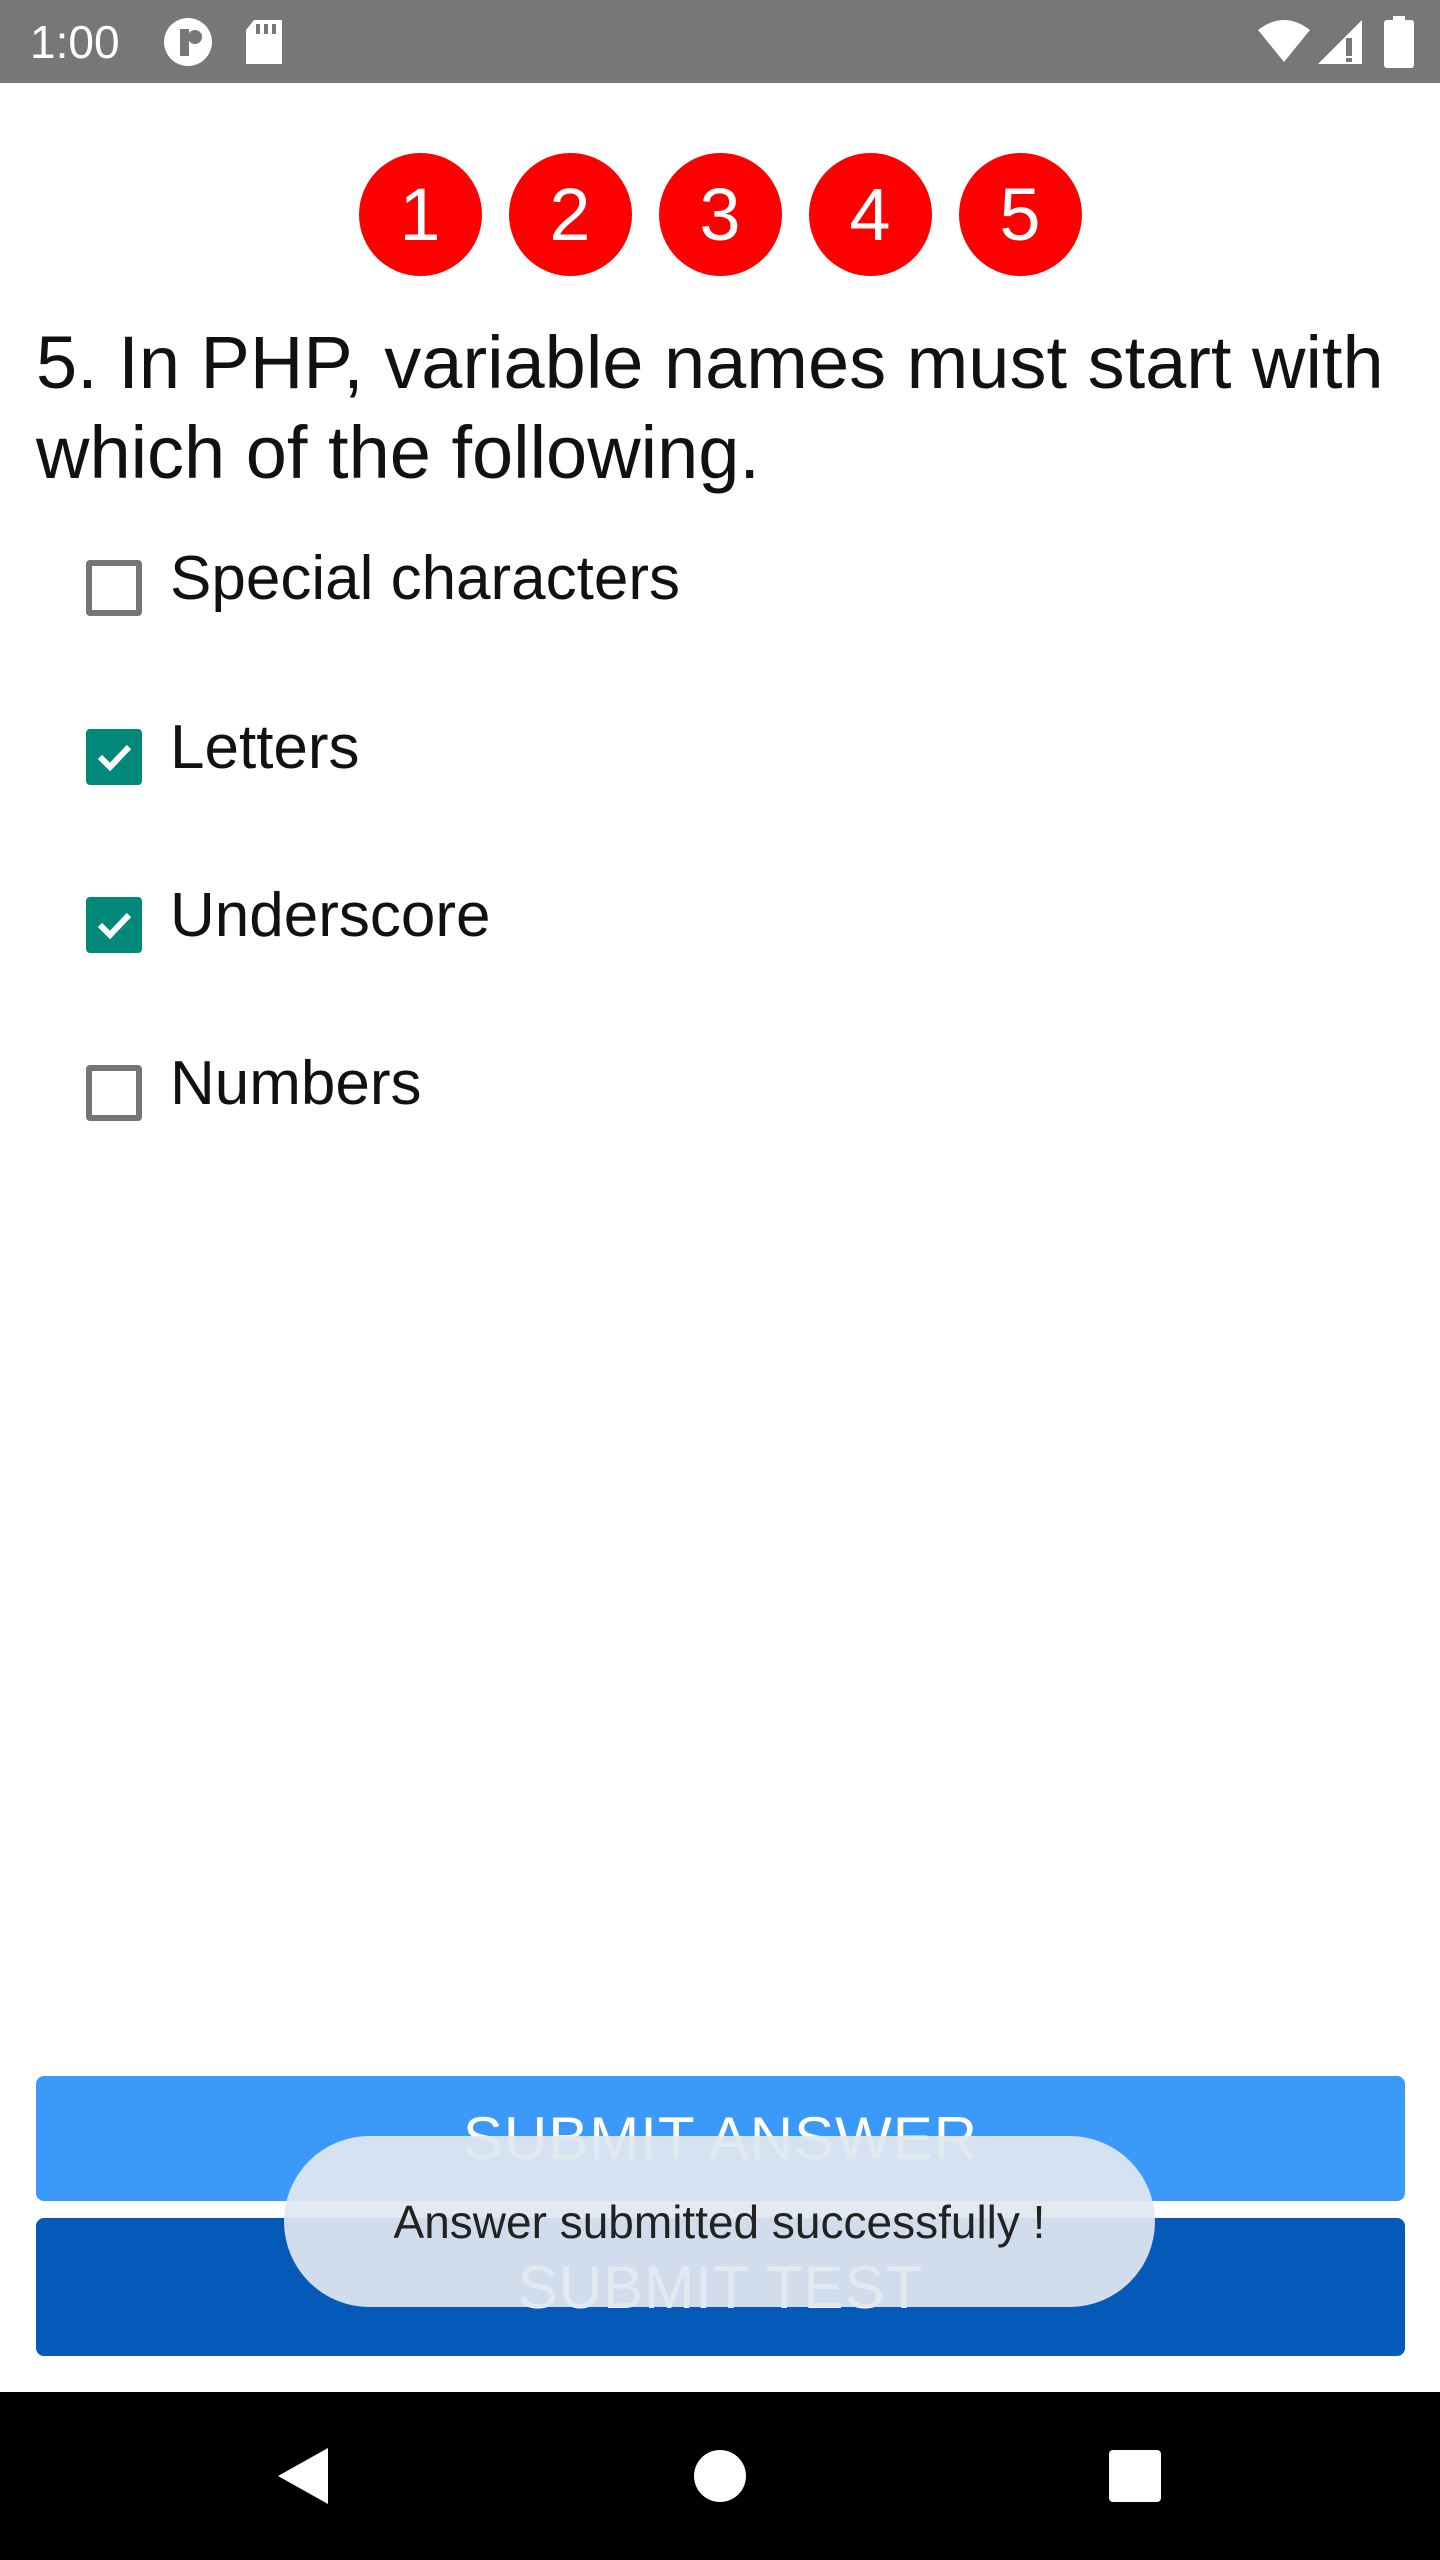 Image resolution: width=1440 pixels, height=2560 pixels. What do you see at coordinates (425, 578) in the screenshot?
I see `option-label: Special characters` at bounding box center [425, 578].